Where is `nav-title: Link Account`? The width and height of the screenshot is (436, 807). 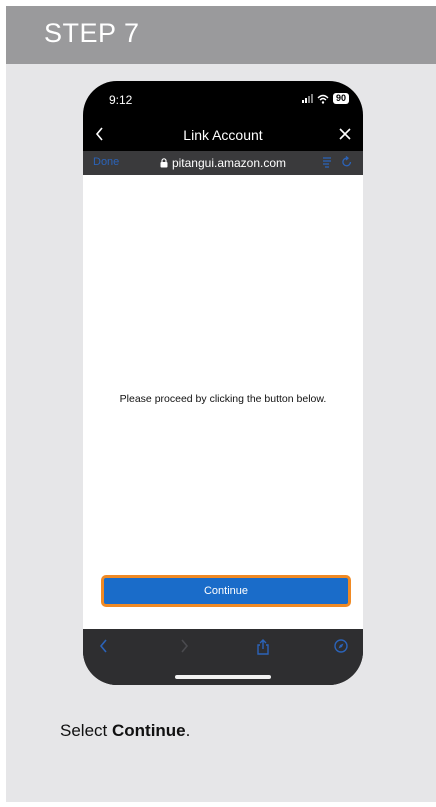 nav-title: Link Account is located at coordinates (223, 135).